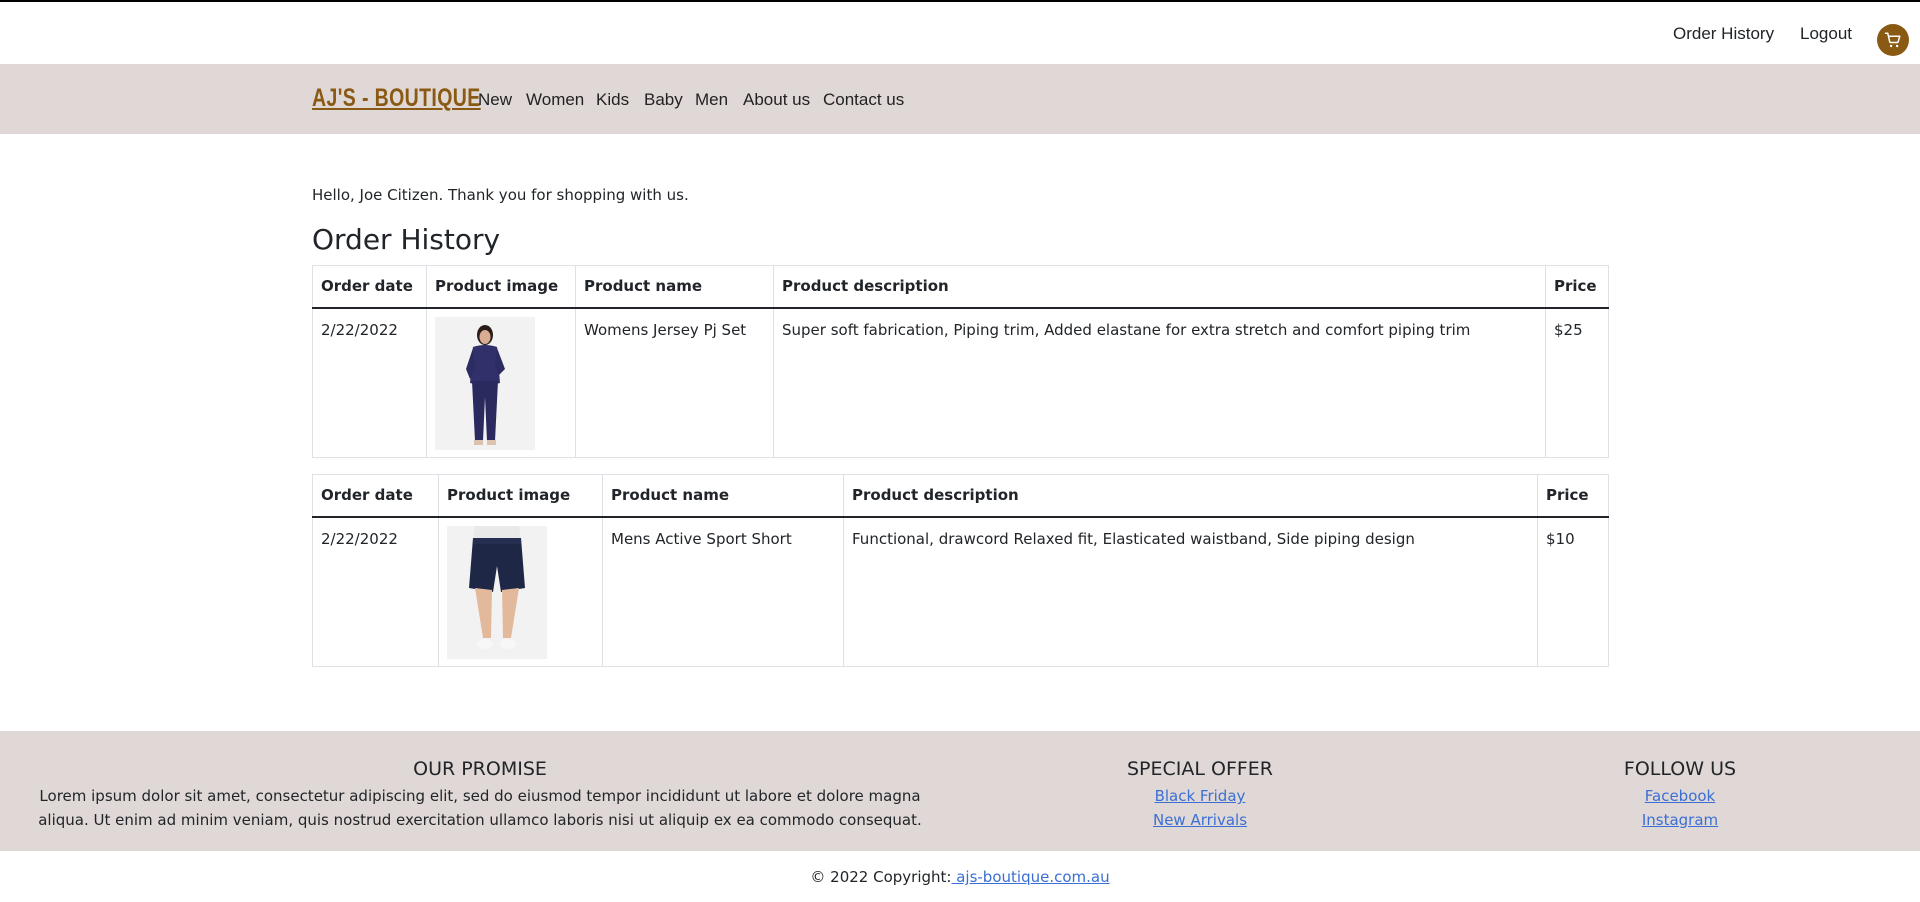  Describe the element at coordinates (1200, 769) in the screenshot. I see `special-offer-title: SPECIAL OFFER` at that location.